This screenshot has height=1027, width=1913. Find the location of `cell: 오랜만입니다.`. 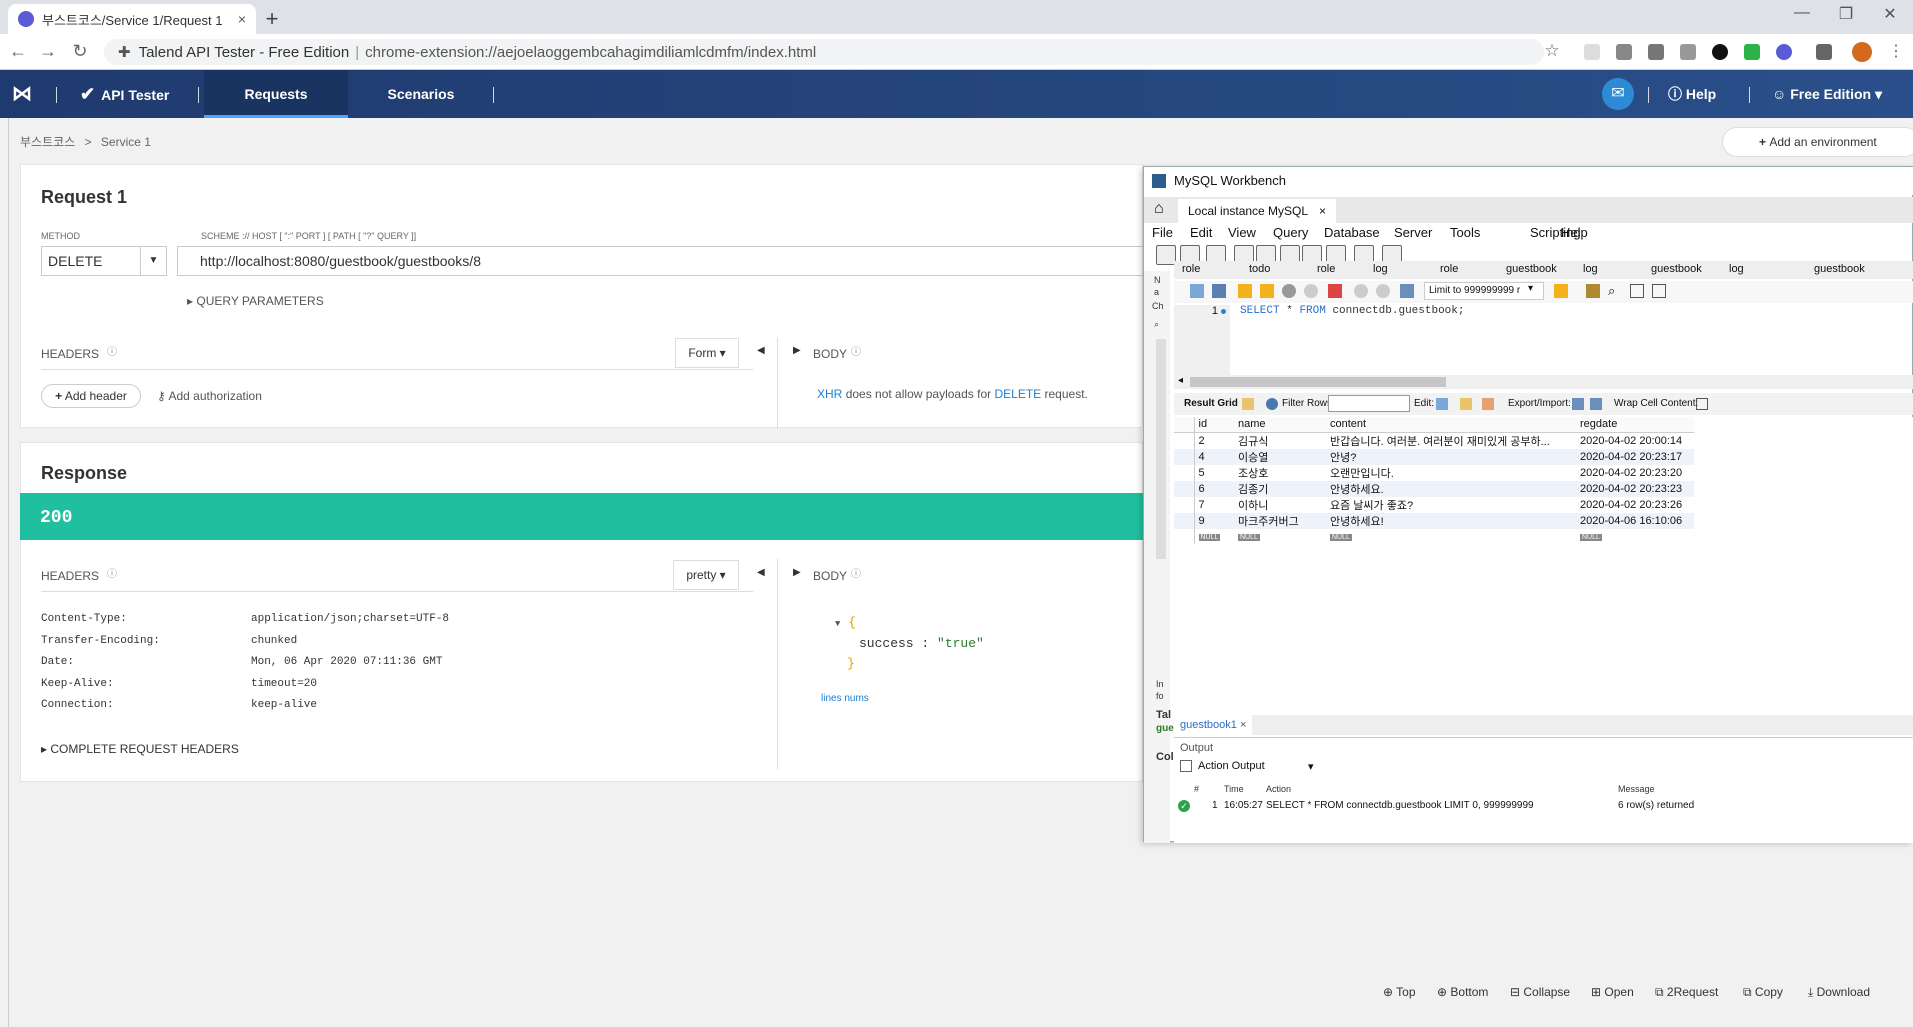

cell: 오랜만입니다. is located at coordinates (1451, 473).